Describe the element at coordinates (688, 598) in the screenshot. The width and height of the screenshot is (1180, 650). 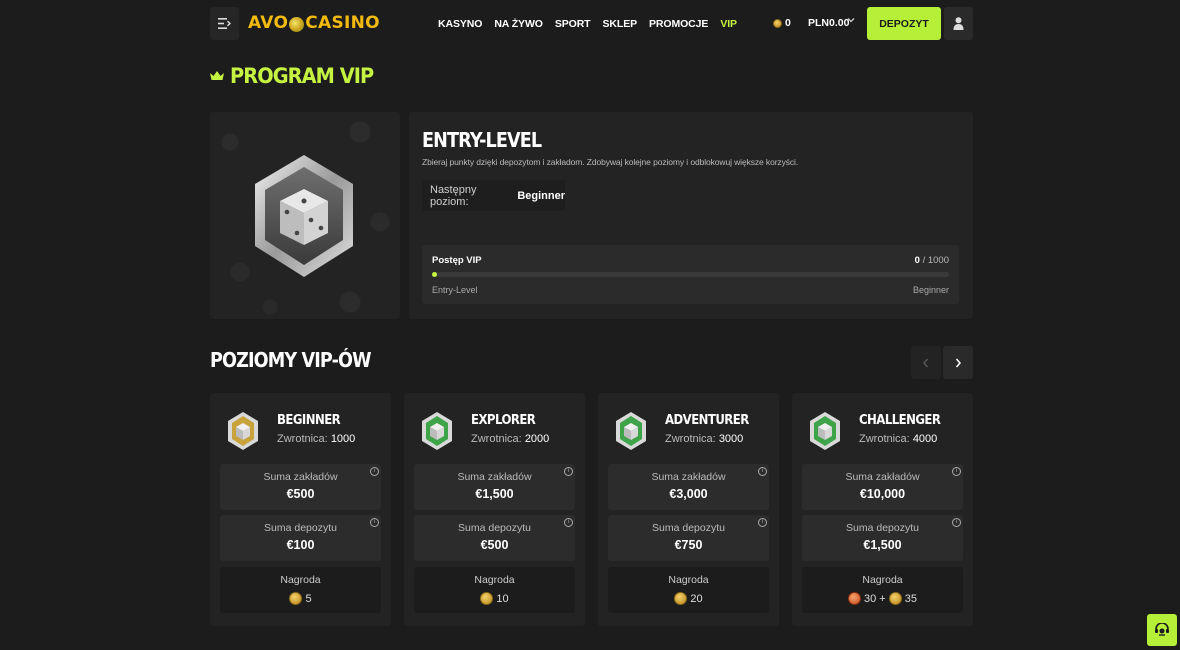
I see `reward-amounts: 20` at that location.